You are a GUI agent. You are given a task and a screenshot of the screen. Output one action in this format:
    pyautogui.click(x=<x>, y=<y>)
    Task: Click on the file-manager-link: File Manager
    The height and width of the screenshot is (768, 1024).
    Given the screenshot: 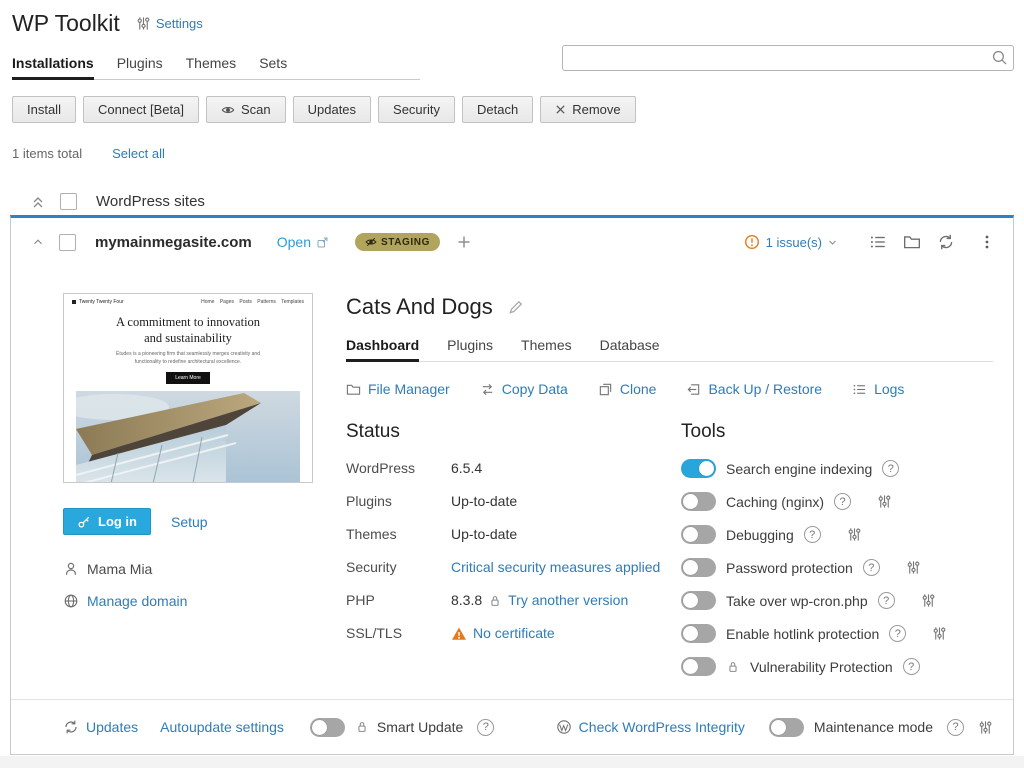 What is the action you would take?
    pyautogui.click(x=398, y=389)
    